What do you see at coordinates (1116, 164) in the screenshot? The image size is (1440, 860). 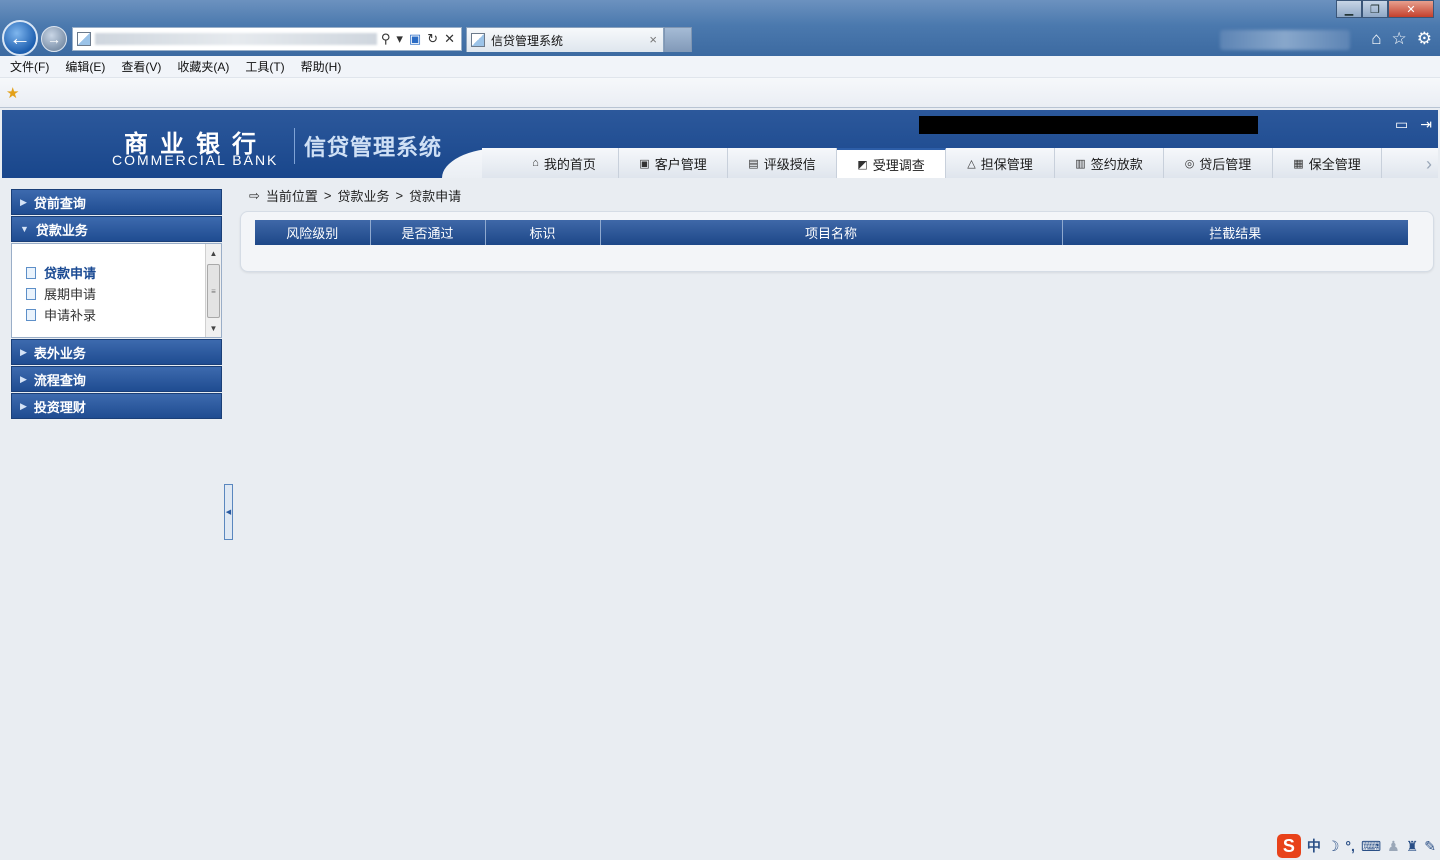 I see `nav-tab-label: 签约放款` at bounding box center [1116, 164].